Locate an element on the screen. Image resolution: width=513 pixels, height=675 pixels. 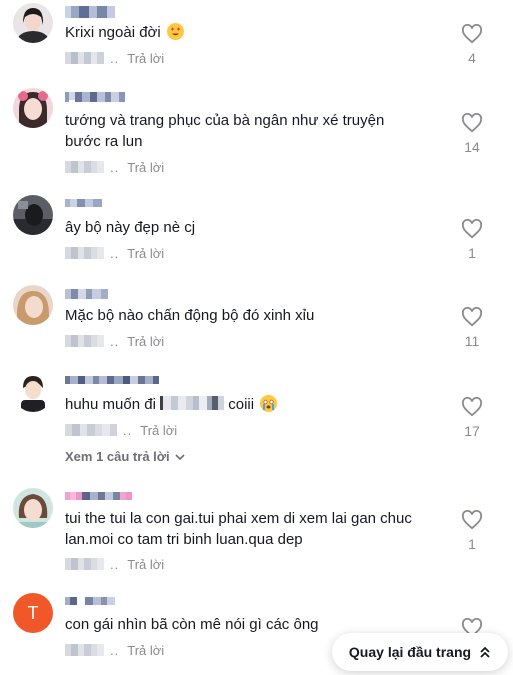
view-replies-label: Xem 1 câu trả lời is located at coordinates (117, 456).